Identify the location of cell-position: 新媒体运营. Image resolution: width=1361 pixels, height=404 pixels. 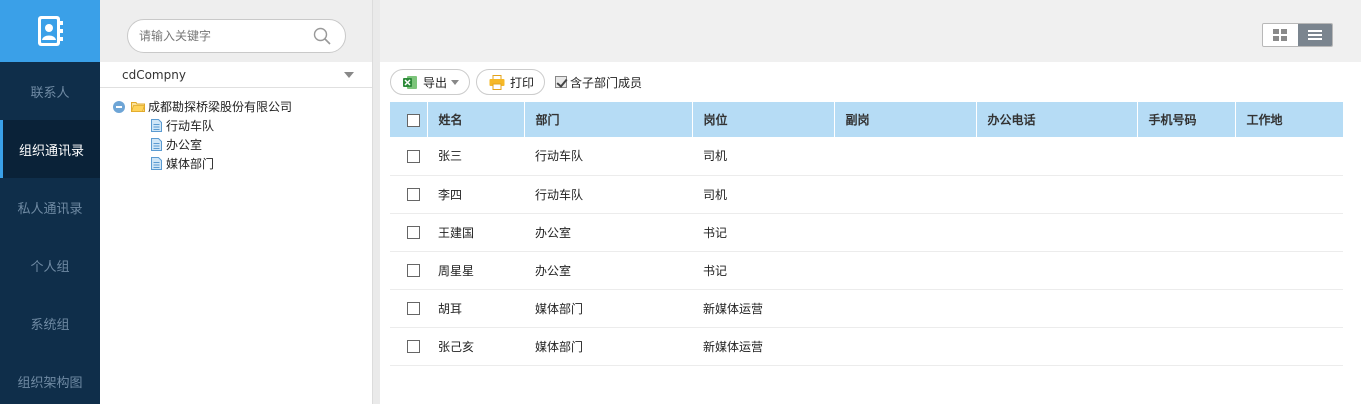
(733, 346).